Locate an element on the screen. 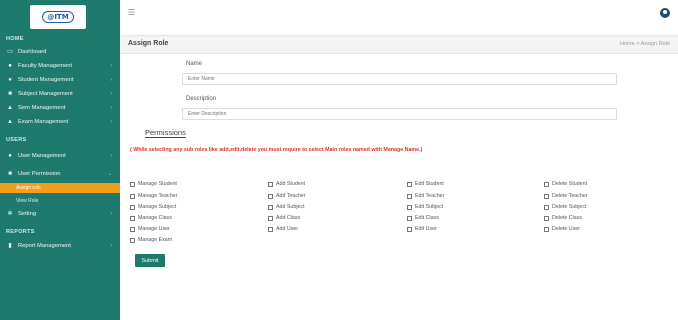 Image resolution: width=678 pixels, height=320 pixels. page-title: Assign Role is located at coordinates (148, 43).